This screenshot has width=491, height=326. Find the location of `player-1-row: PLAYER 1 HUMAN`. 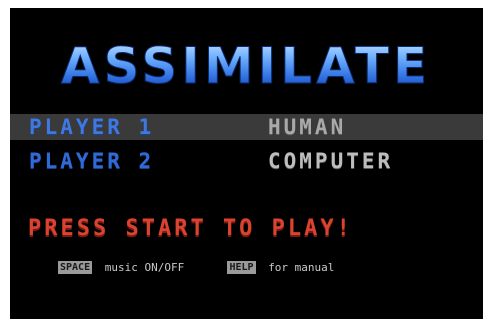

player-1-row: PLAYER 1 HUMAN is located at coordinates (246, 127).